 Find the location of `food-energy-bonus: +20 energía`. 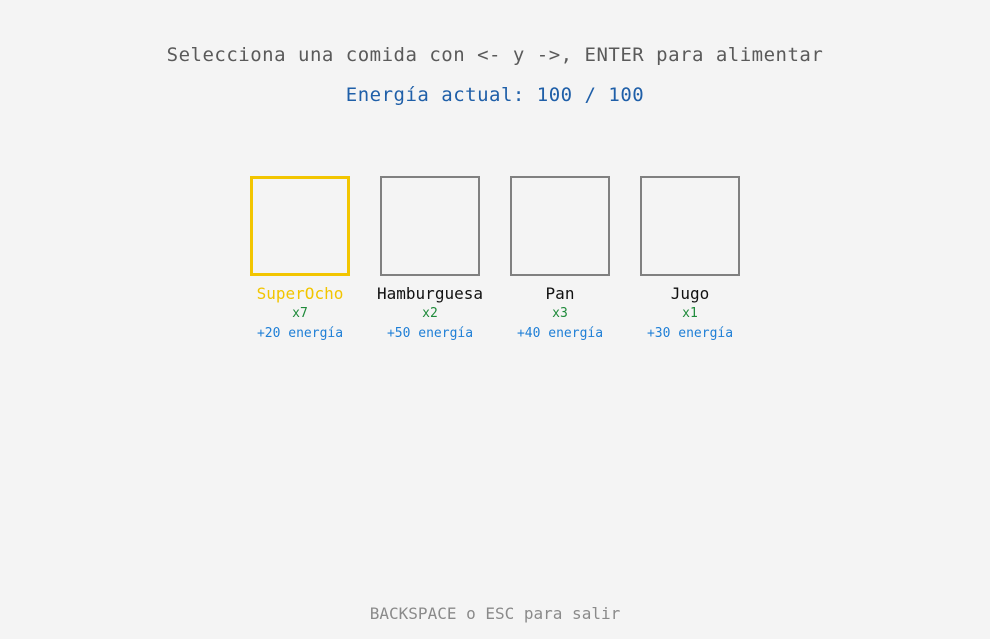

food-energy-bonus: +20 energía is located at coordinates (300, 333).